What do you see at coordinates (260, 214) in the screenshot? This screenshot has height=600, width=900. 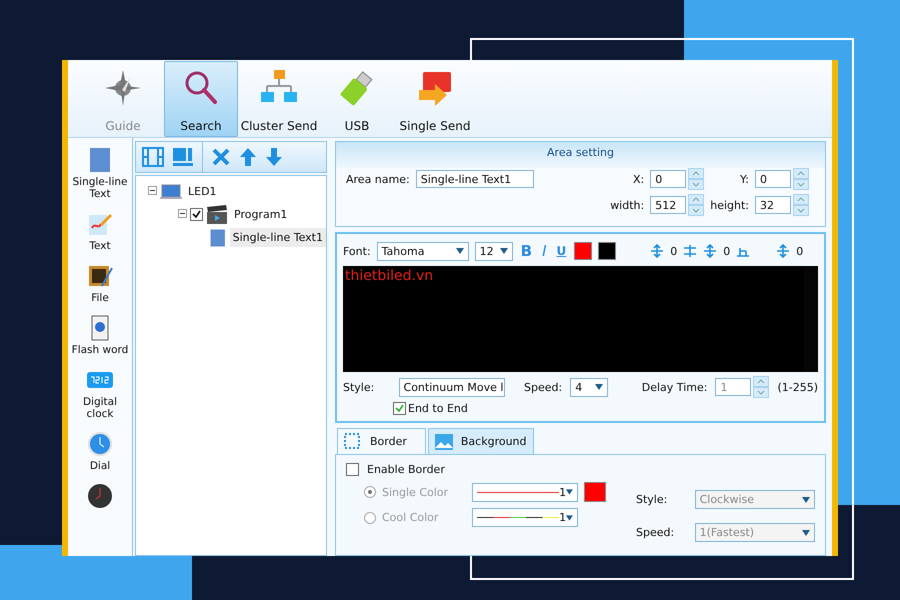 I see `tree-item: Program1` at bounding box center [260, 214].